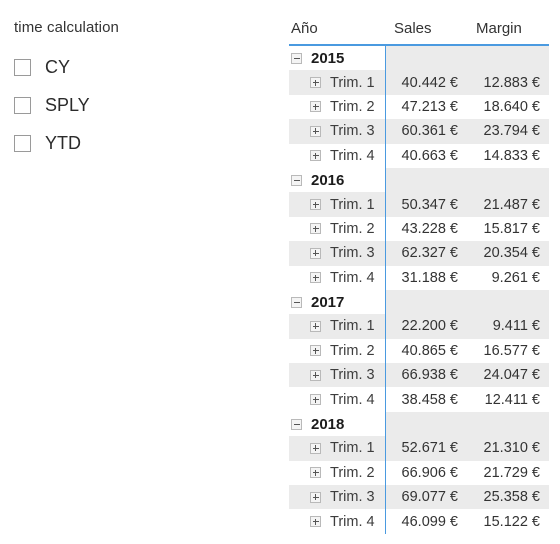 The width and height of the screenshot is (560, 544). I want to click on matrix-year-row: 2017, so click(419, 302).